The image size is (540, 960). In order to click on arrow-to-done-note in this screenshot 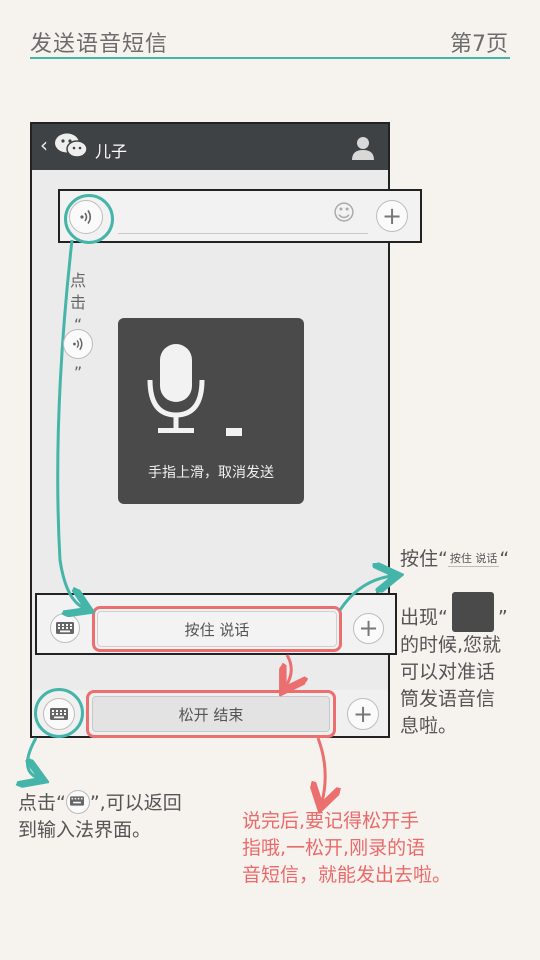, I will do `click(321, 769)`.